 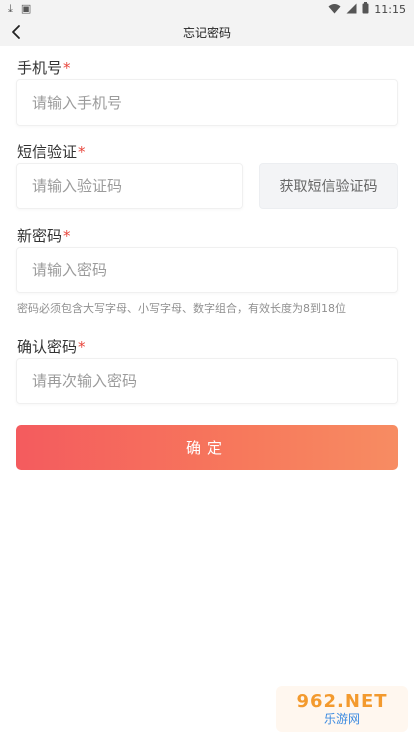 What do you see at coordinates (207, 447) in the screenshot?
I see `confirm-button: 确定` at bounding box center [207, 447].